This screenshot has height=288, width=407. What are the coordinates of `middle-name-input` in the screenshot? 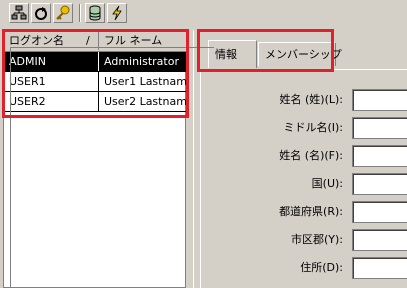 It's located at (379, 128).